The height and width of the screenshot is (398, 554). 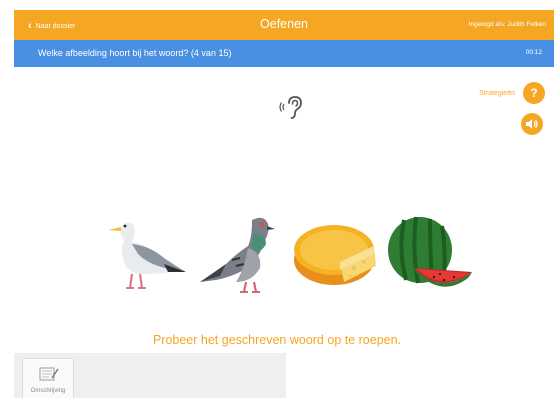 I want to click on strategy-control: Strategieën ?, so click(x=492, y=94).